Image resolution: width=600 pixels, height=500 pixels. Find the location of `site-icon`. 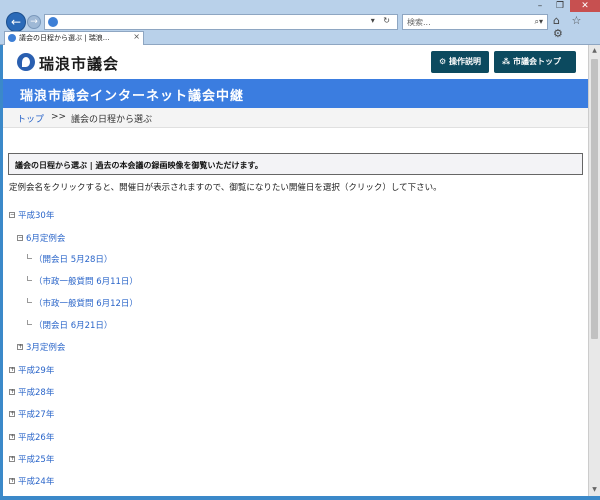

site-icon is located at coordinates (53, 22).